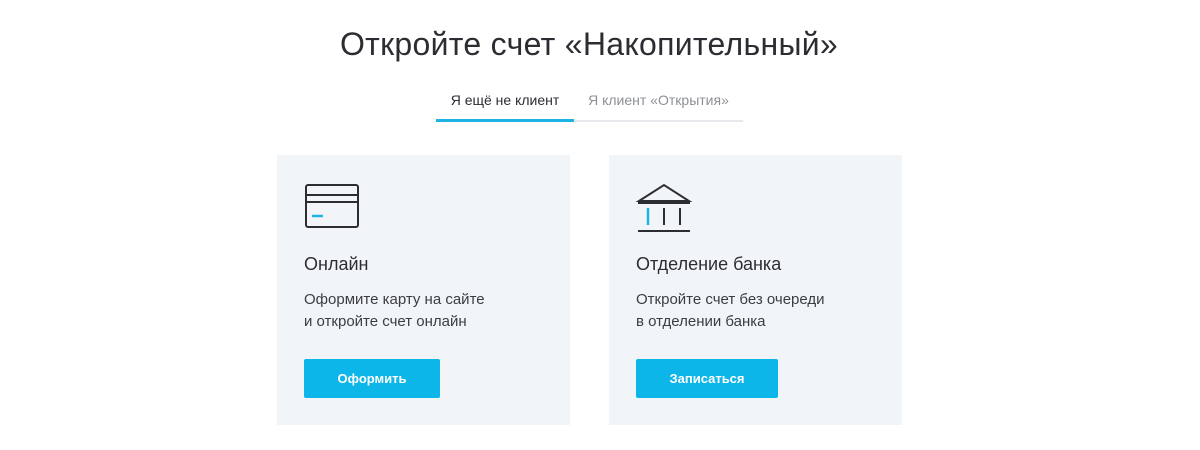 The width and height of the screenshot is (1200, 450). What do you see at coordinates (658, 105) in the screenshot?
I see `tab-existing-client: Я клиент «Открытия»` at bounding box center [658, 105].